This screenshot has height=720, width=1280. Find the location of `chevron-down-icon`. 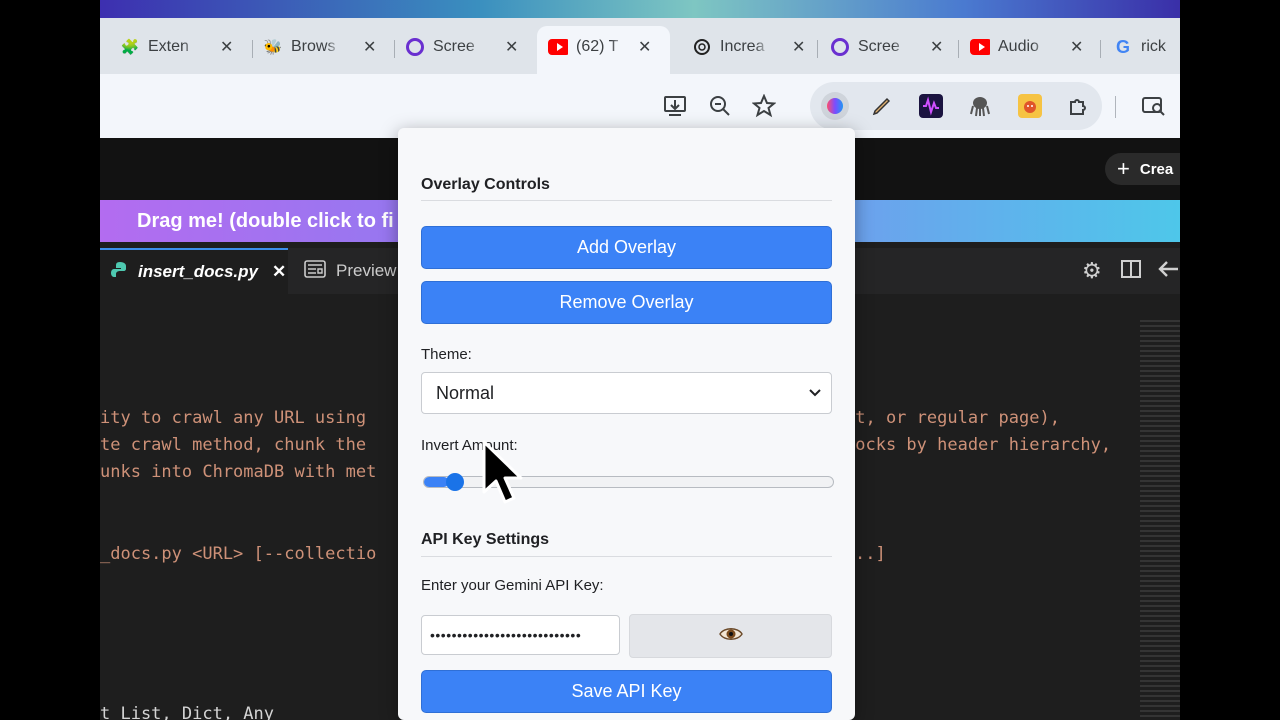

chevron-down-icon is located at coordinates (815, 393).